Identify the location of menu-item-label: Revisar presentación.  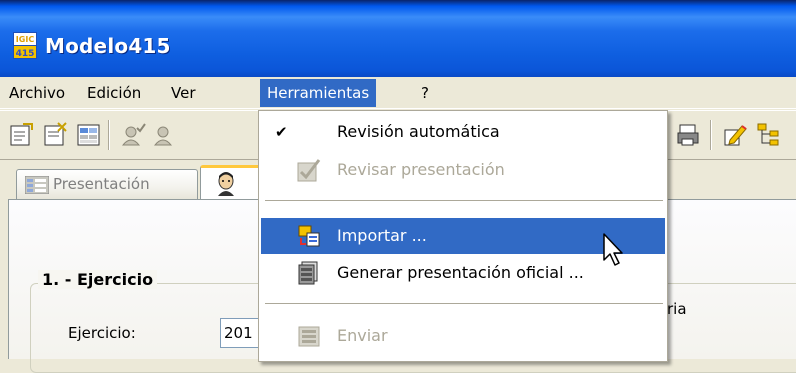
(421, 169).